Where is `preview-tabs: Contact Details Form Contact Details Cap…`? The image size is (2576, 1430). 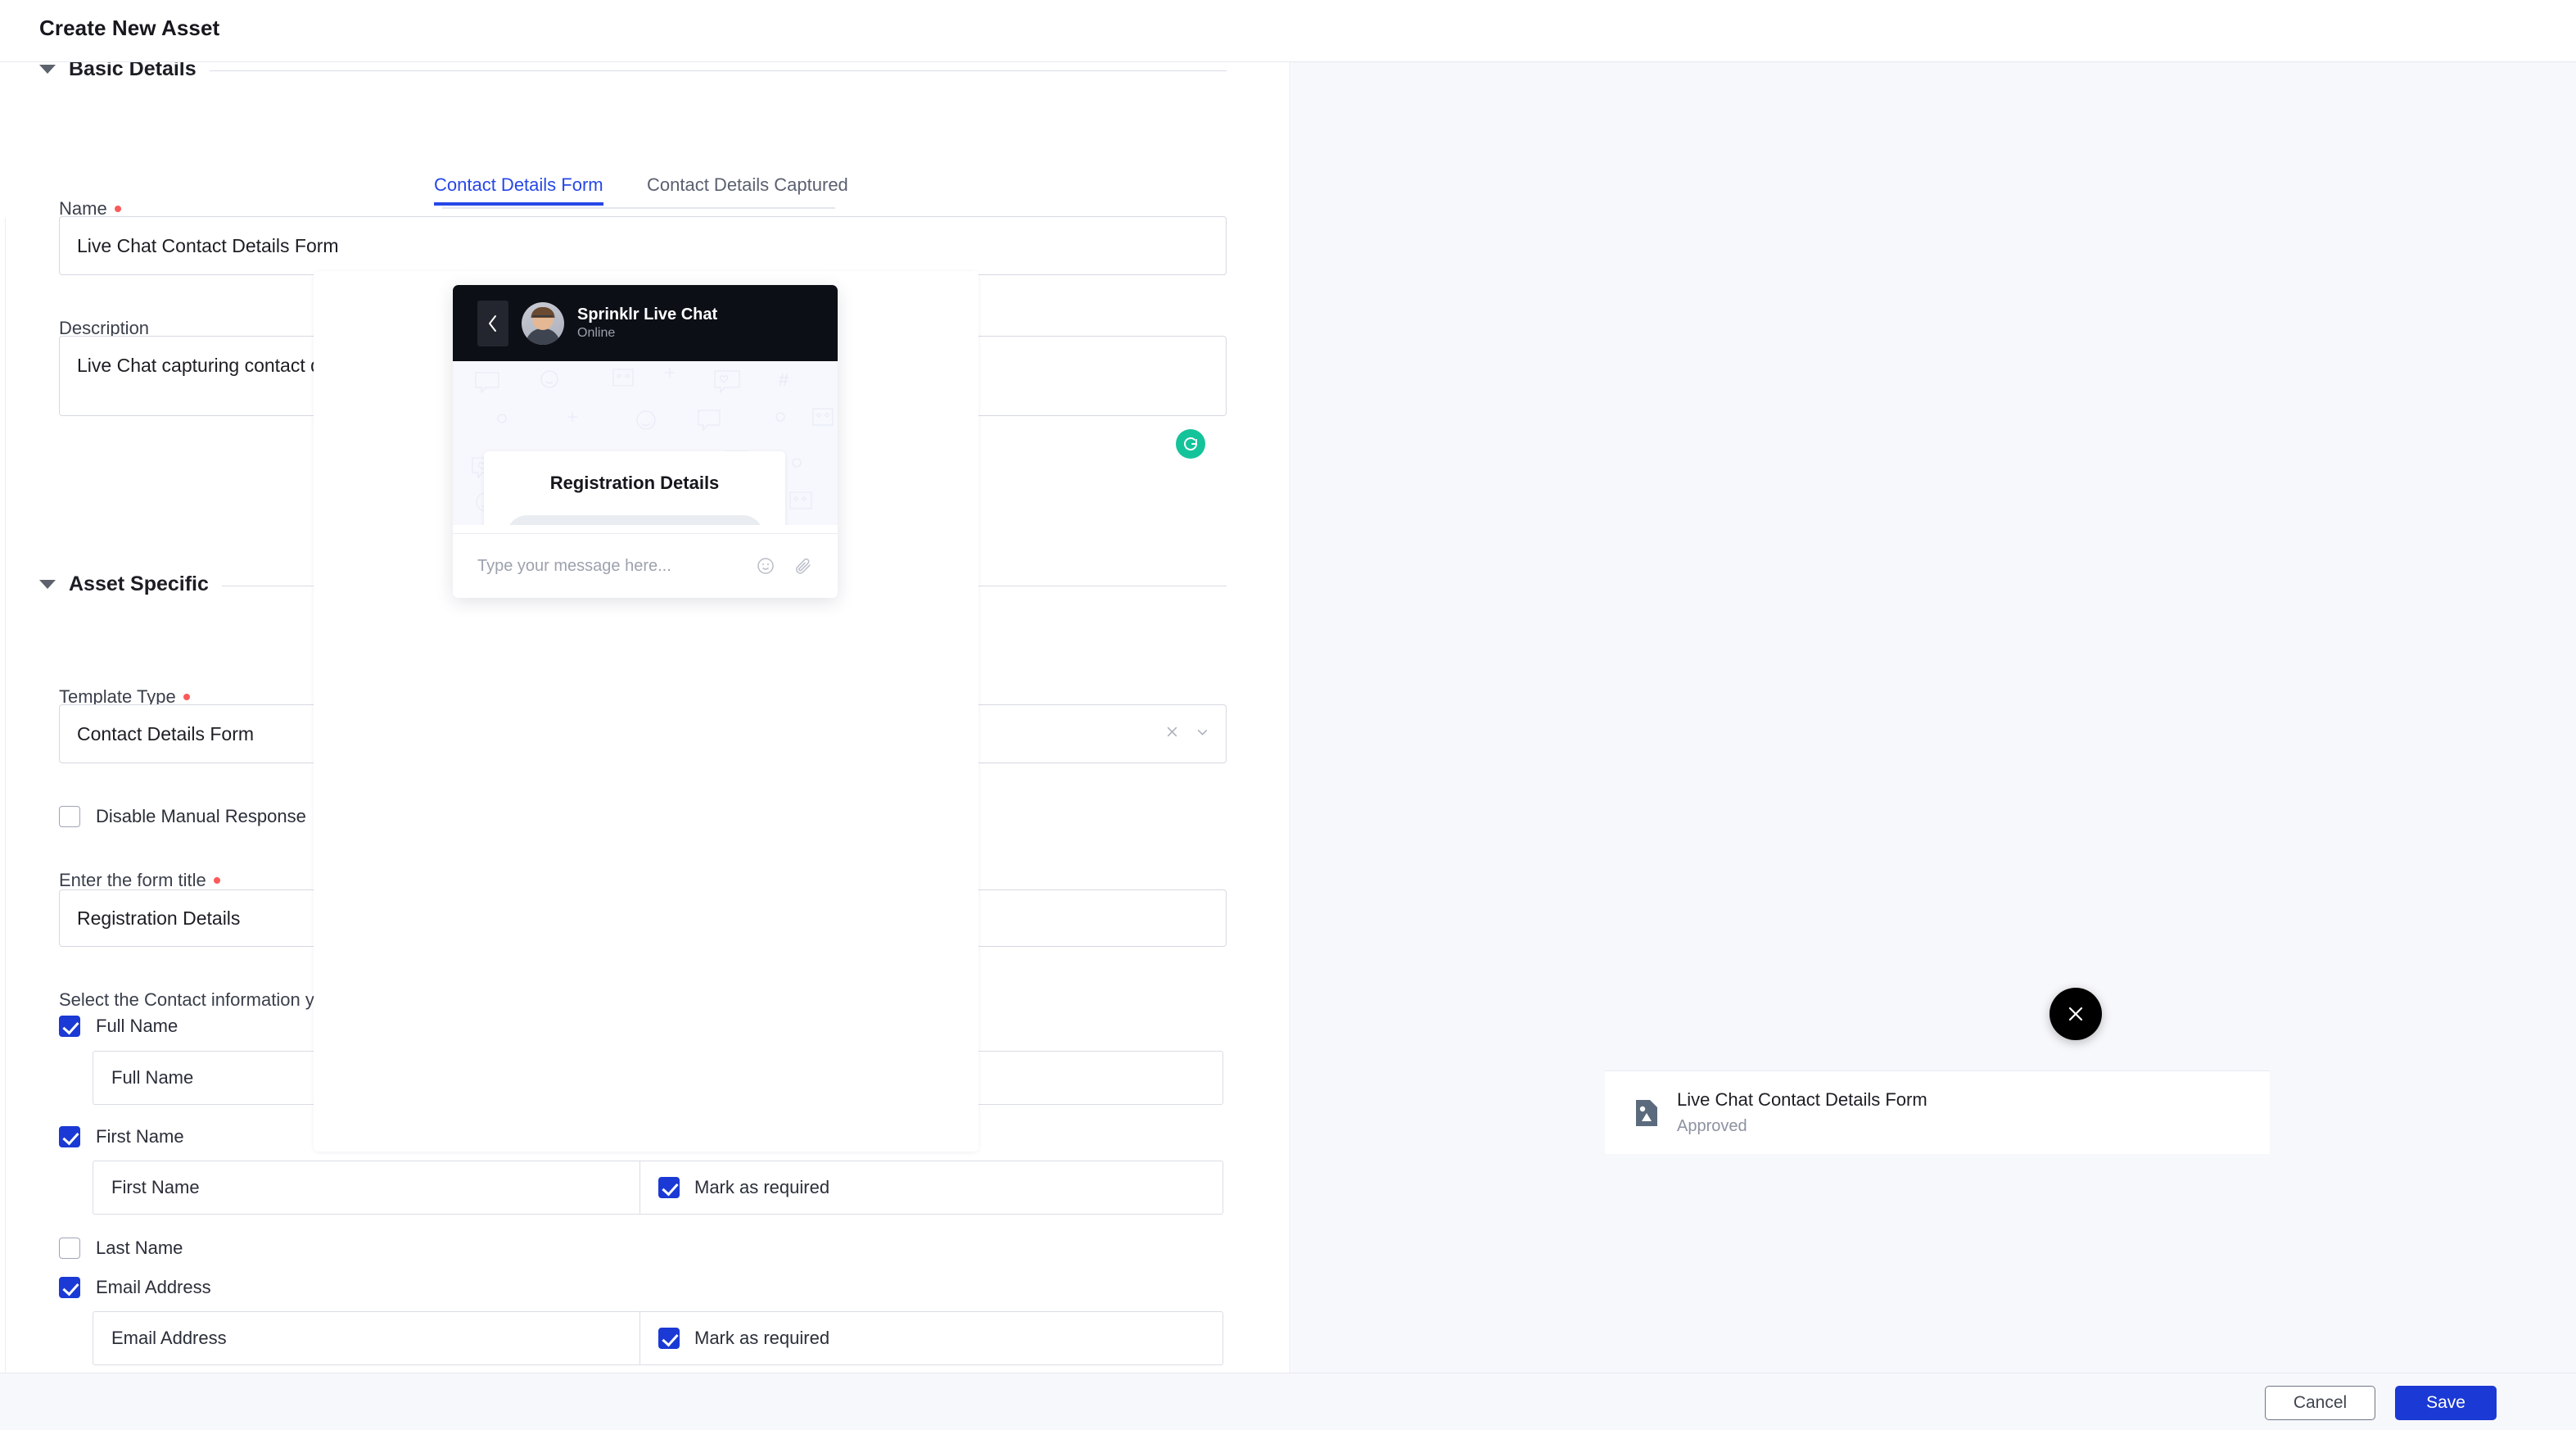 preview-tabs: Contact Details Form Contact Details Cap… is located at coordinates (641, 191).